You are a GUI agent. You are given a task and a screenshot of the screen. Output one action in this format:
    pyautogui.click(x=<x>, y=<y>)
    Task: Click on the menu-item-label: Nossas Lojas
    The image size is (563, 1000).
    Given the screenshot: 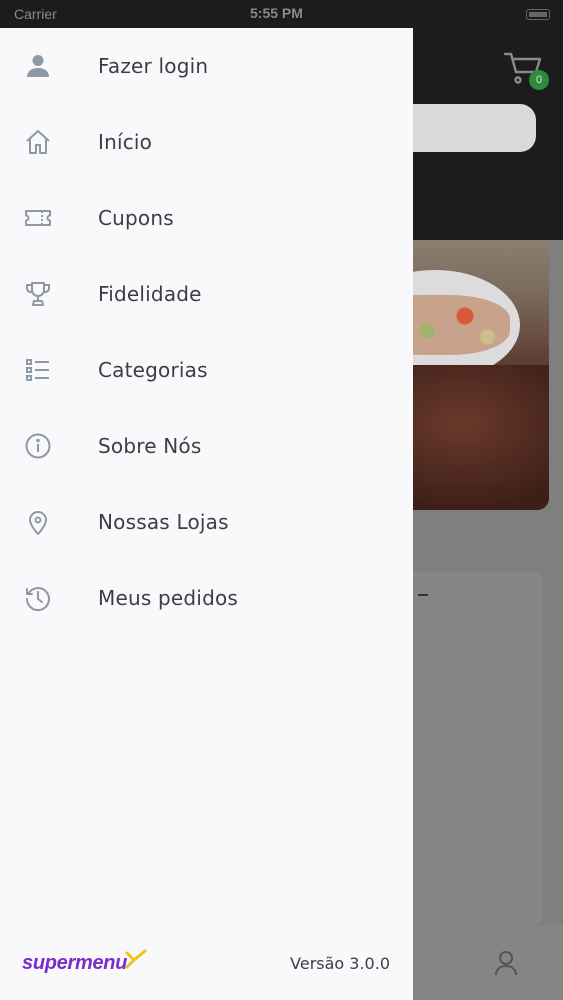 What is the action you would take?
    pyautogui.click(x=163, y=522)
    